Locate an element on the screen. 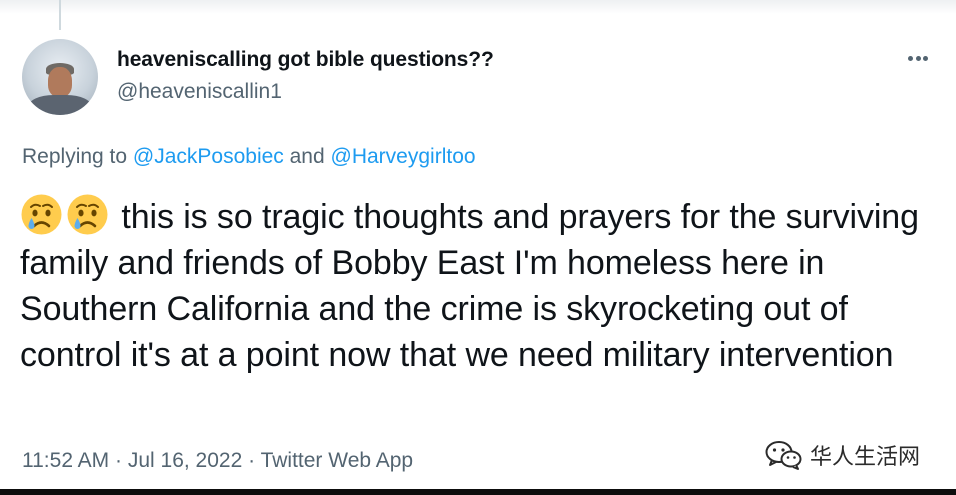 Image resolution: width=956 pixels, height=495 pixels. thread-connector-line is located at coordinates (60, 15).